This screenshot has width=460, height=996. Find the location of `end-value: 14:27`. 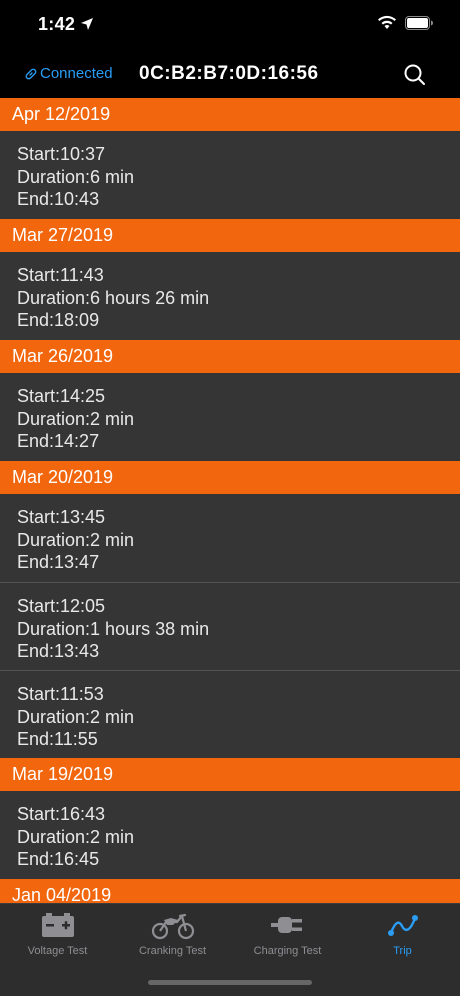

end-value: 14:27 is located at coordinates (77, 441).